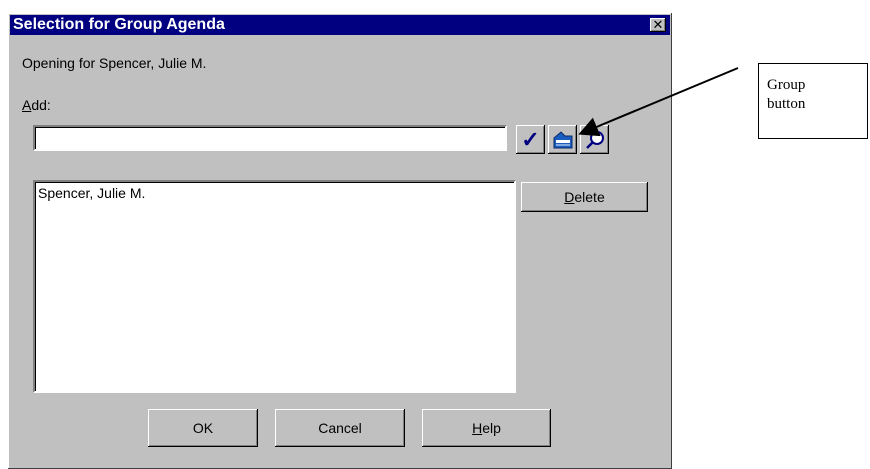  I want to click on delete-label-rest: elete, so click(589, 197).